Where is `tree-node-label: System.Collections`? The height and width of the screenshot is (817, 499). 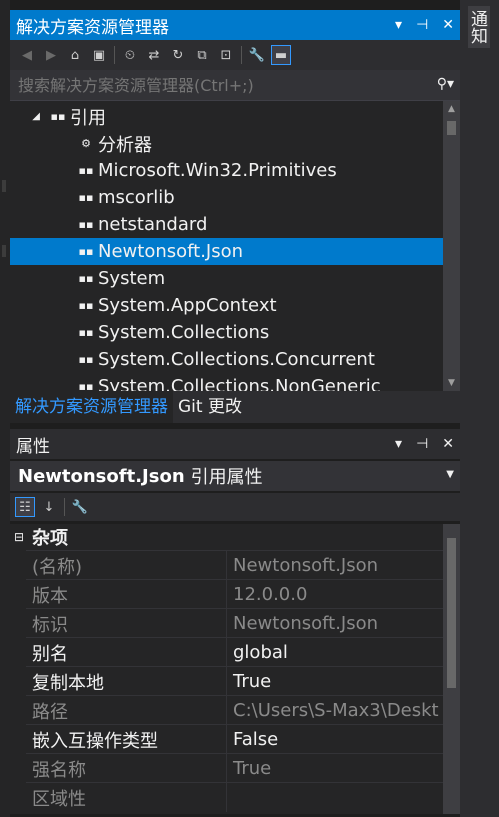
tree-node-label: System.Collections is located at coordinates (184, 332).